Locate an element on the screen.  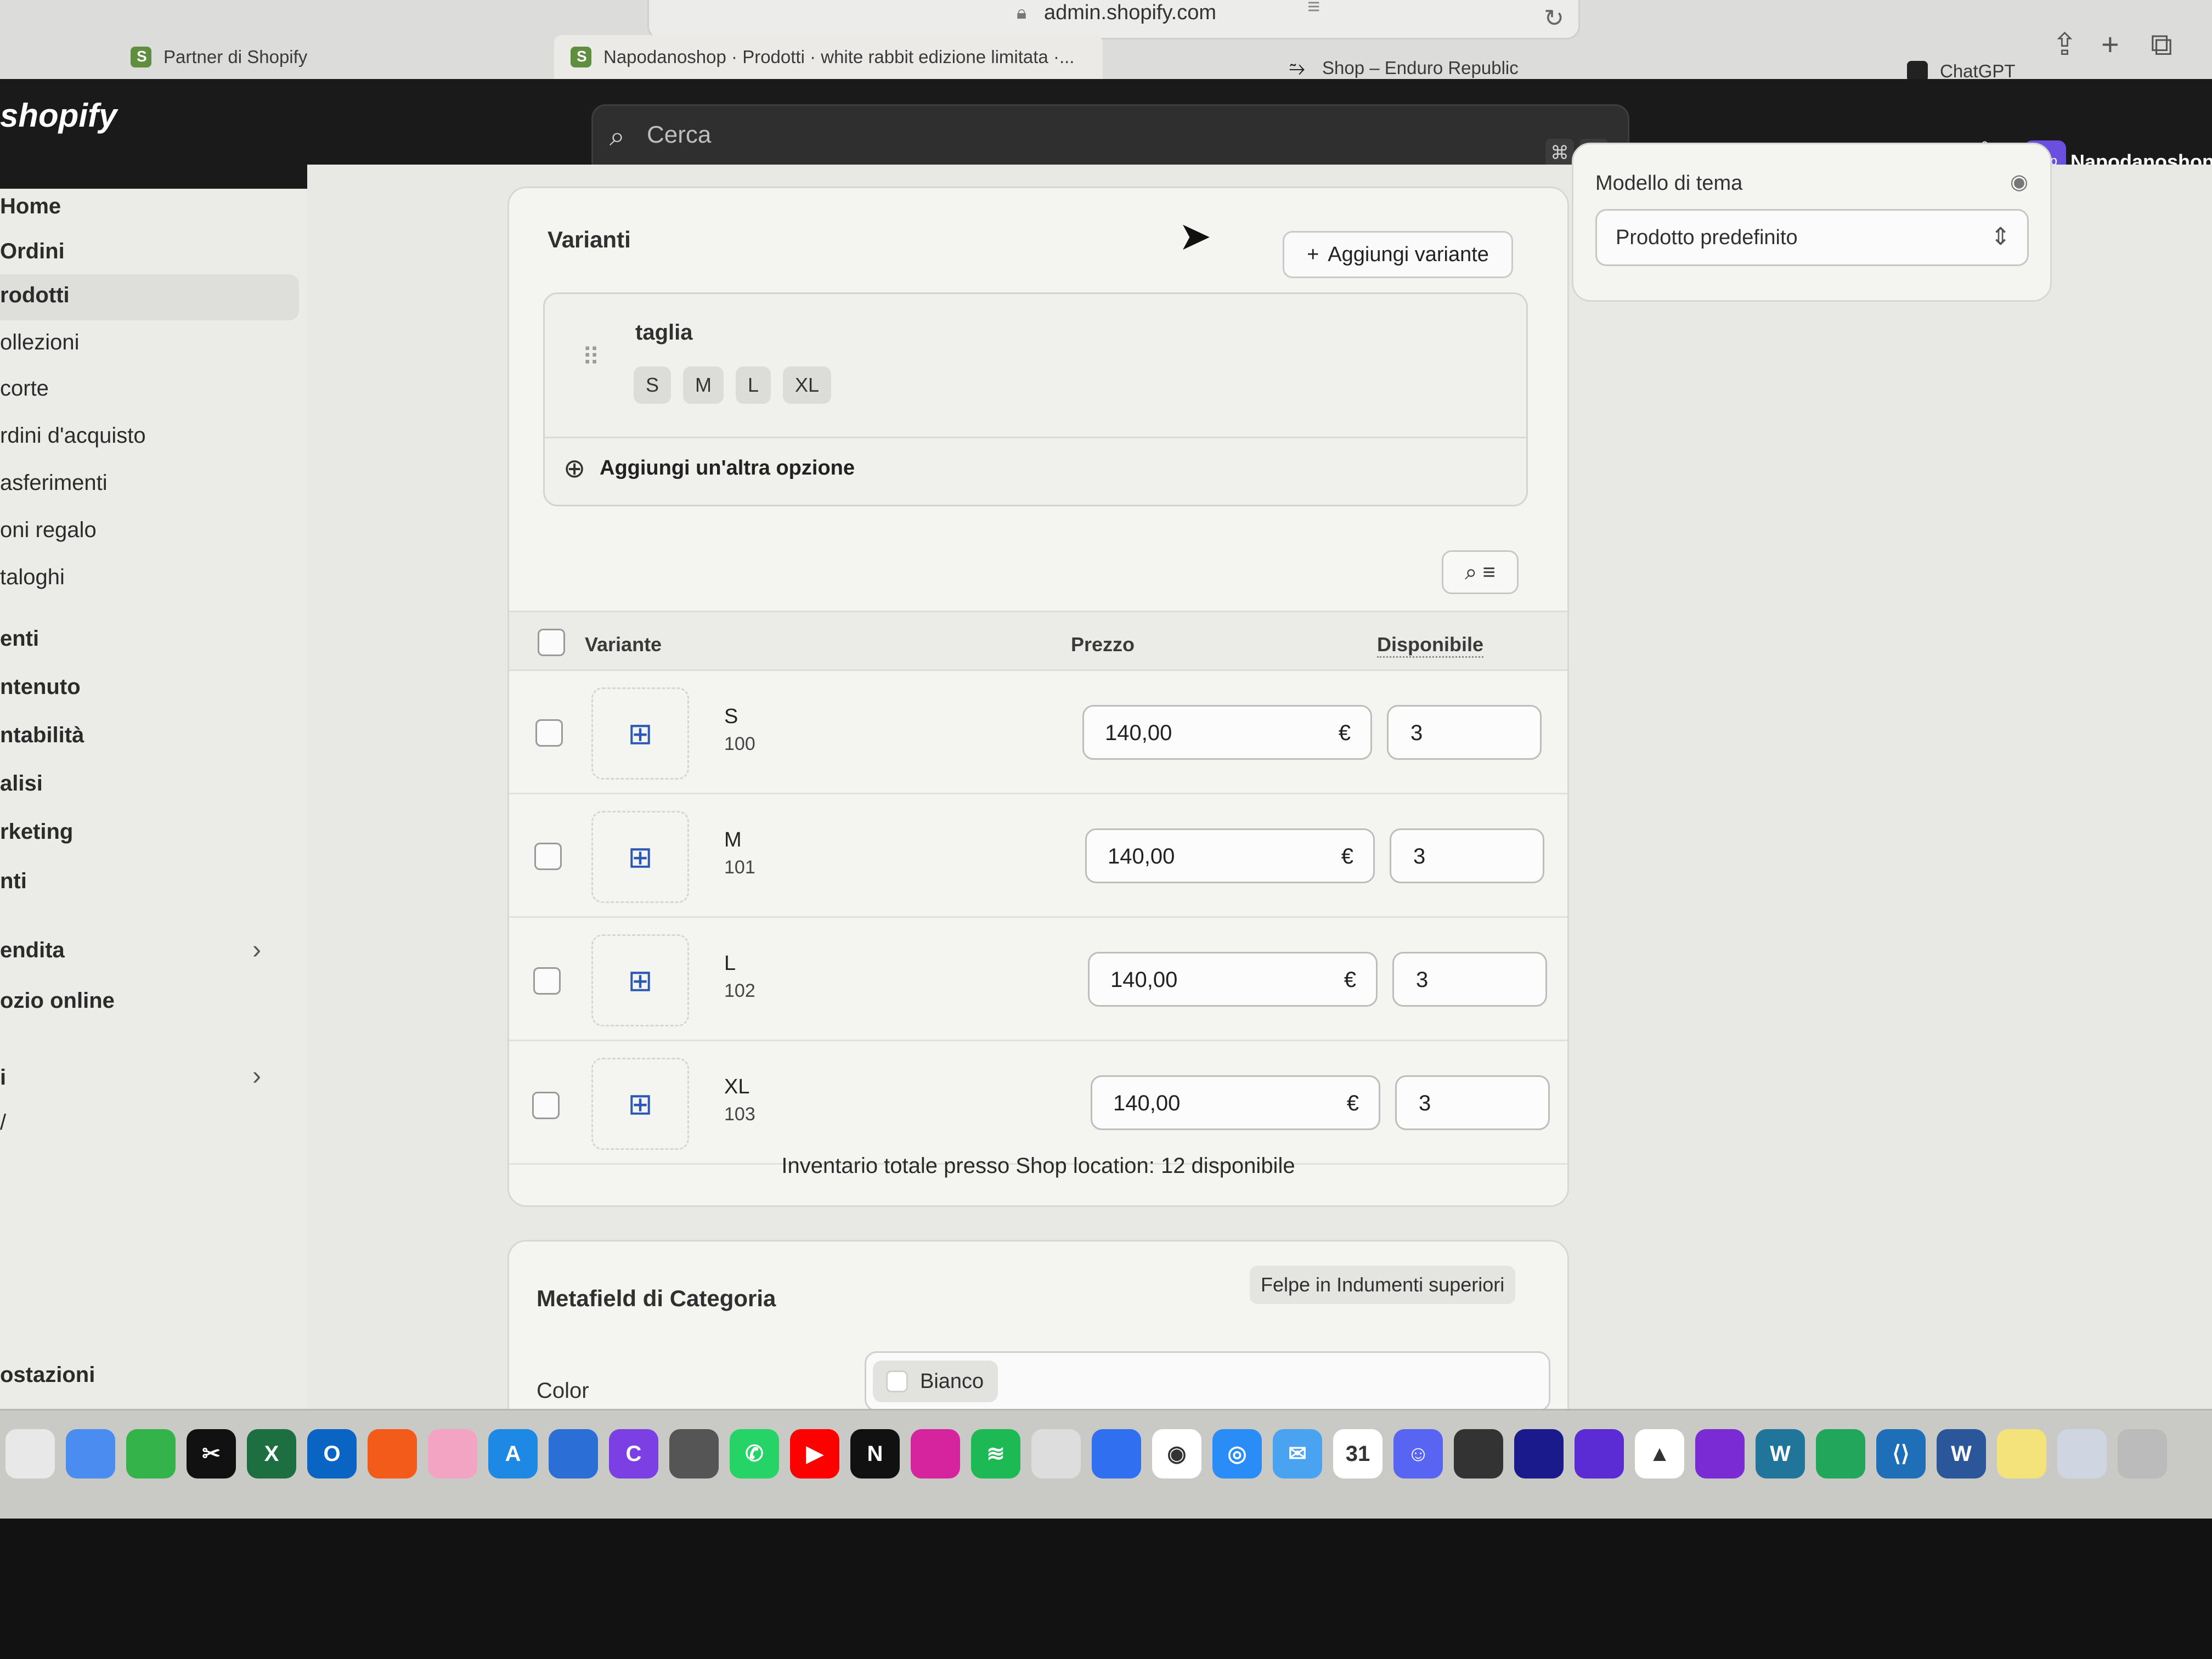
whatsapp-icon: ✆ is located at coordinates (754, 1454).